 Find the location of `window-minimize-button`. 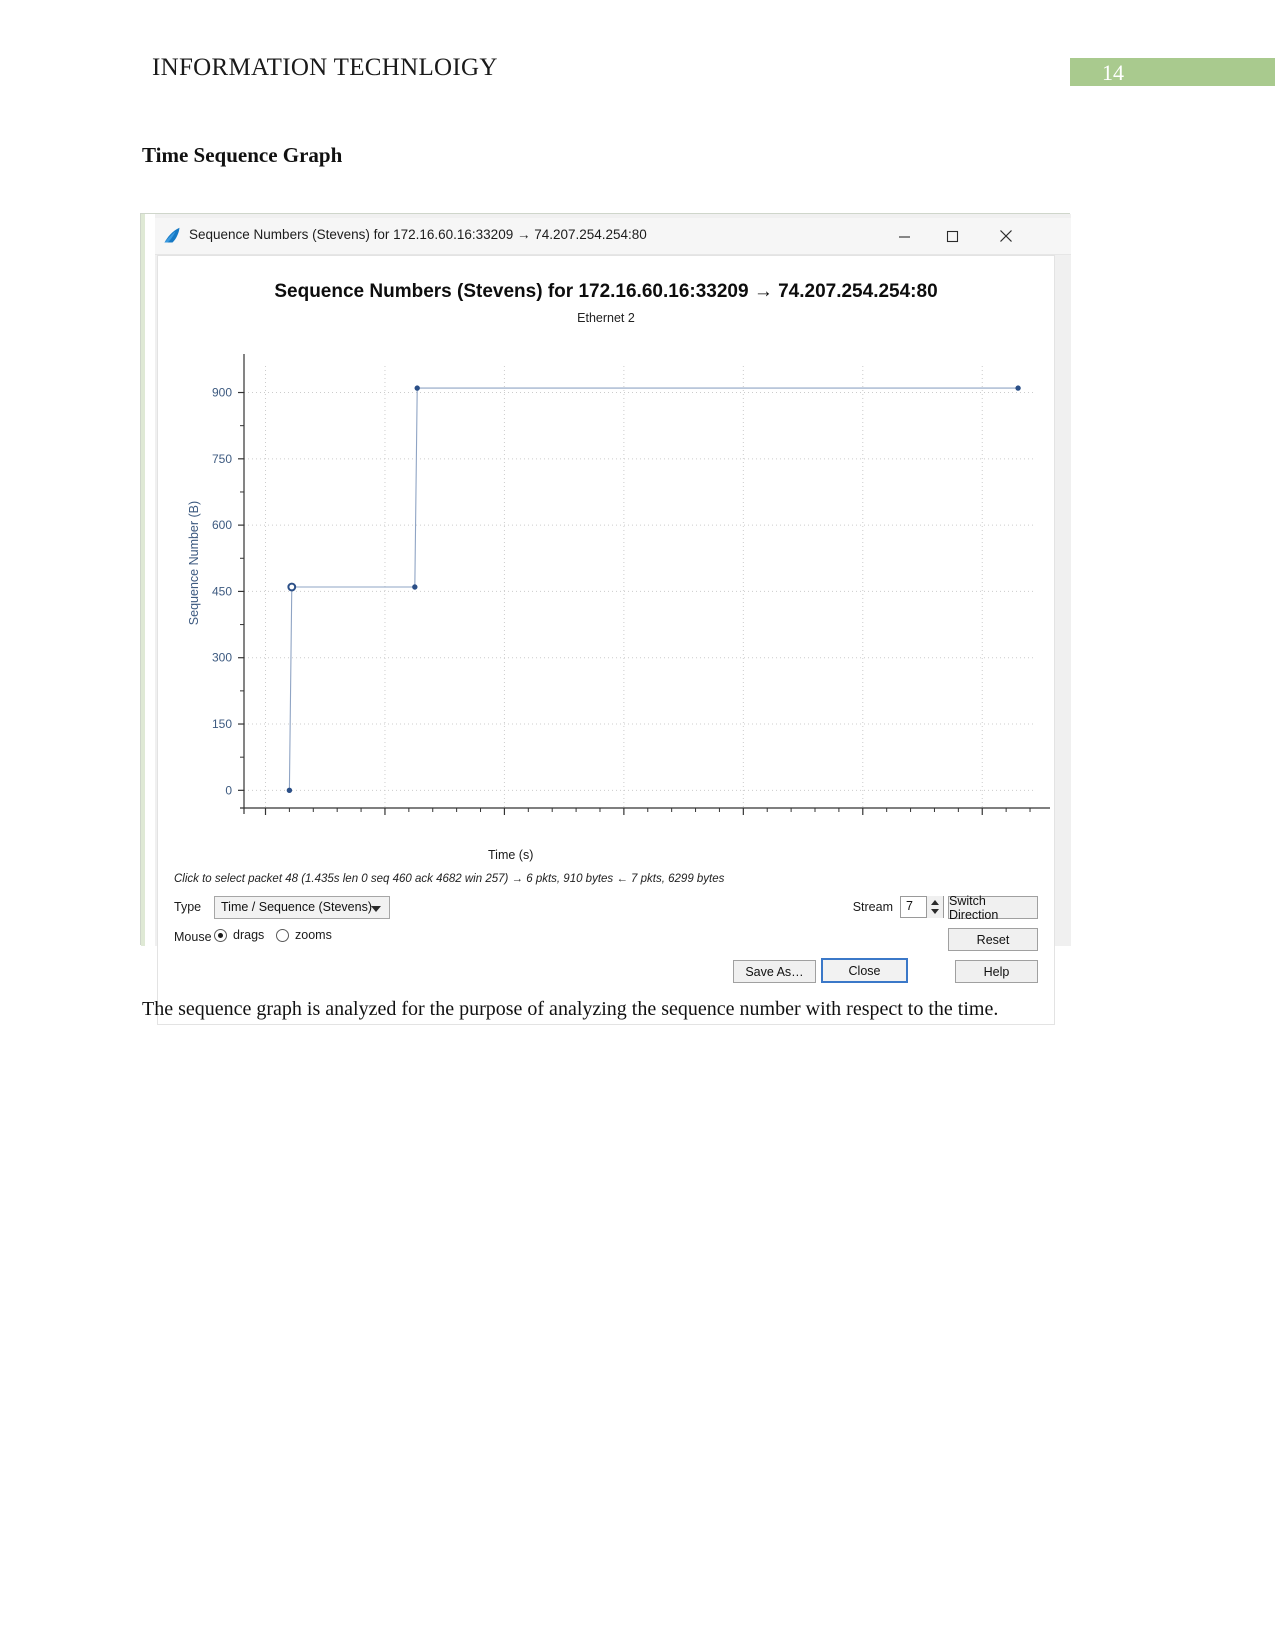

window-minimize-button is located at coordinates (904, 236).